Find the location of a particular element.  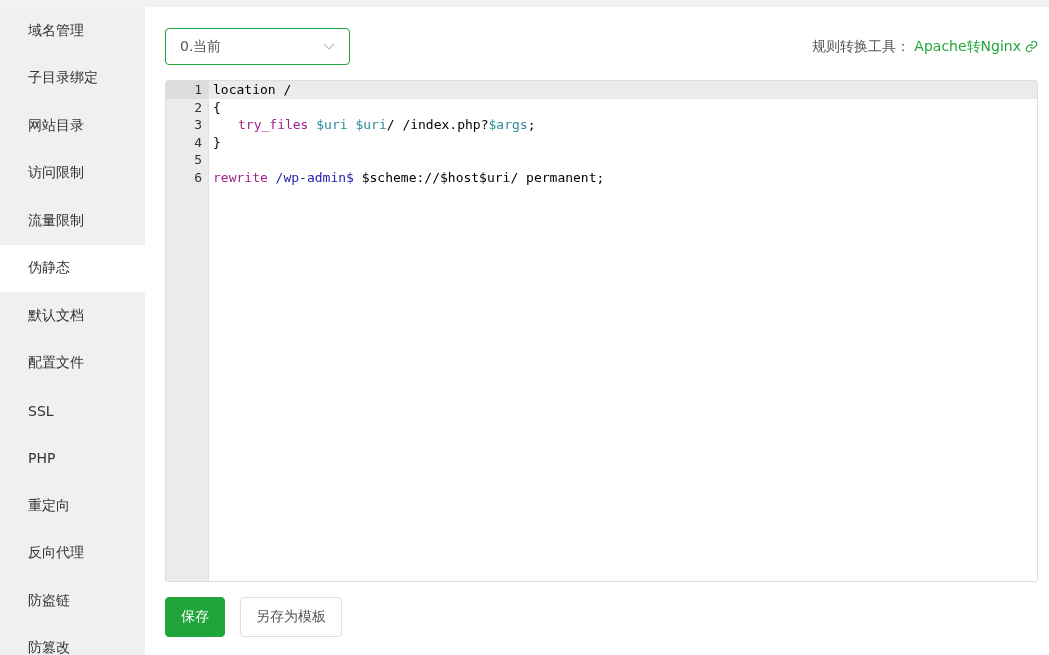

template-select: 0.当前 is located at coordinates (257, 46).